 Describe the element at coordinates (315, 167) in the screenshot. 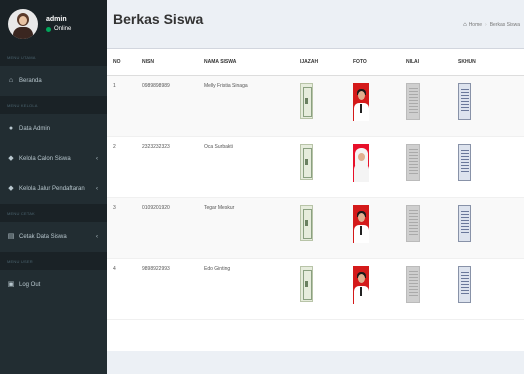

I see `table-row: 2 2323232323 Oca Surbakti` at that location.